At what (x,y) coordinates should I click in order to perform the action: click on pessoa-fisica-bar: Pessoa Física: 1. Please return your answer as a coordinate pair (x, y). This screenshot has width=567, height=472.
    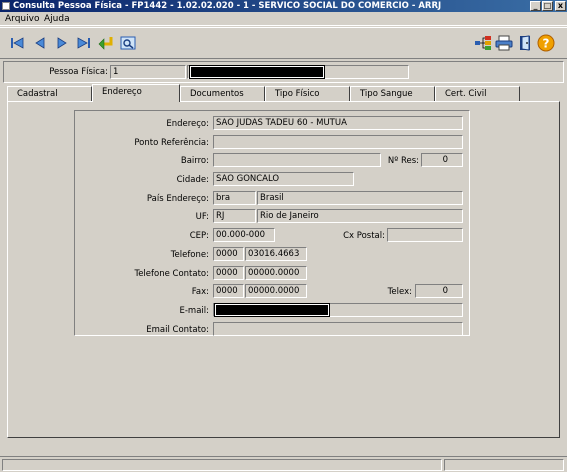
    Looking at the image, I should click on (283, 72).